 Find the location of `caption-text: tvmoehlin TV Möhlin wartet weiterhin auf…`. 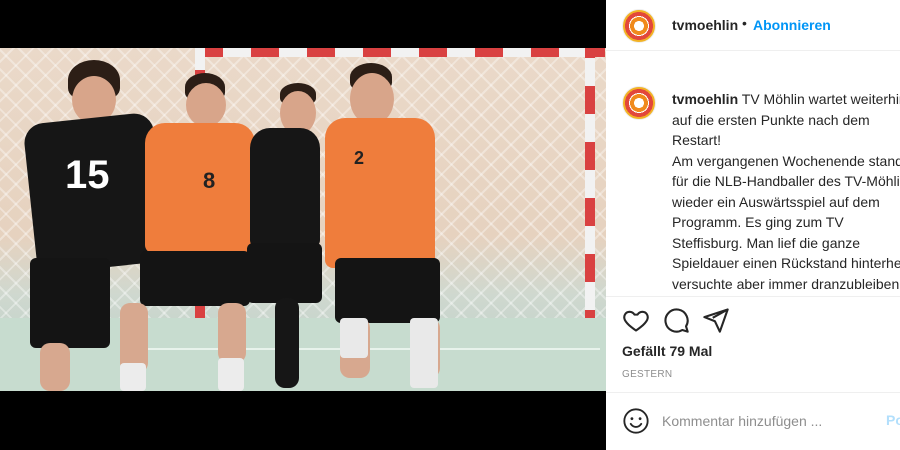

caption-text: tvmoehlin TV Möhlin wartet weiterhin auf… is located at coordinates (786, 192).